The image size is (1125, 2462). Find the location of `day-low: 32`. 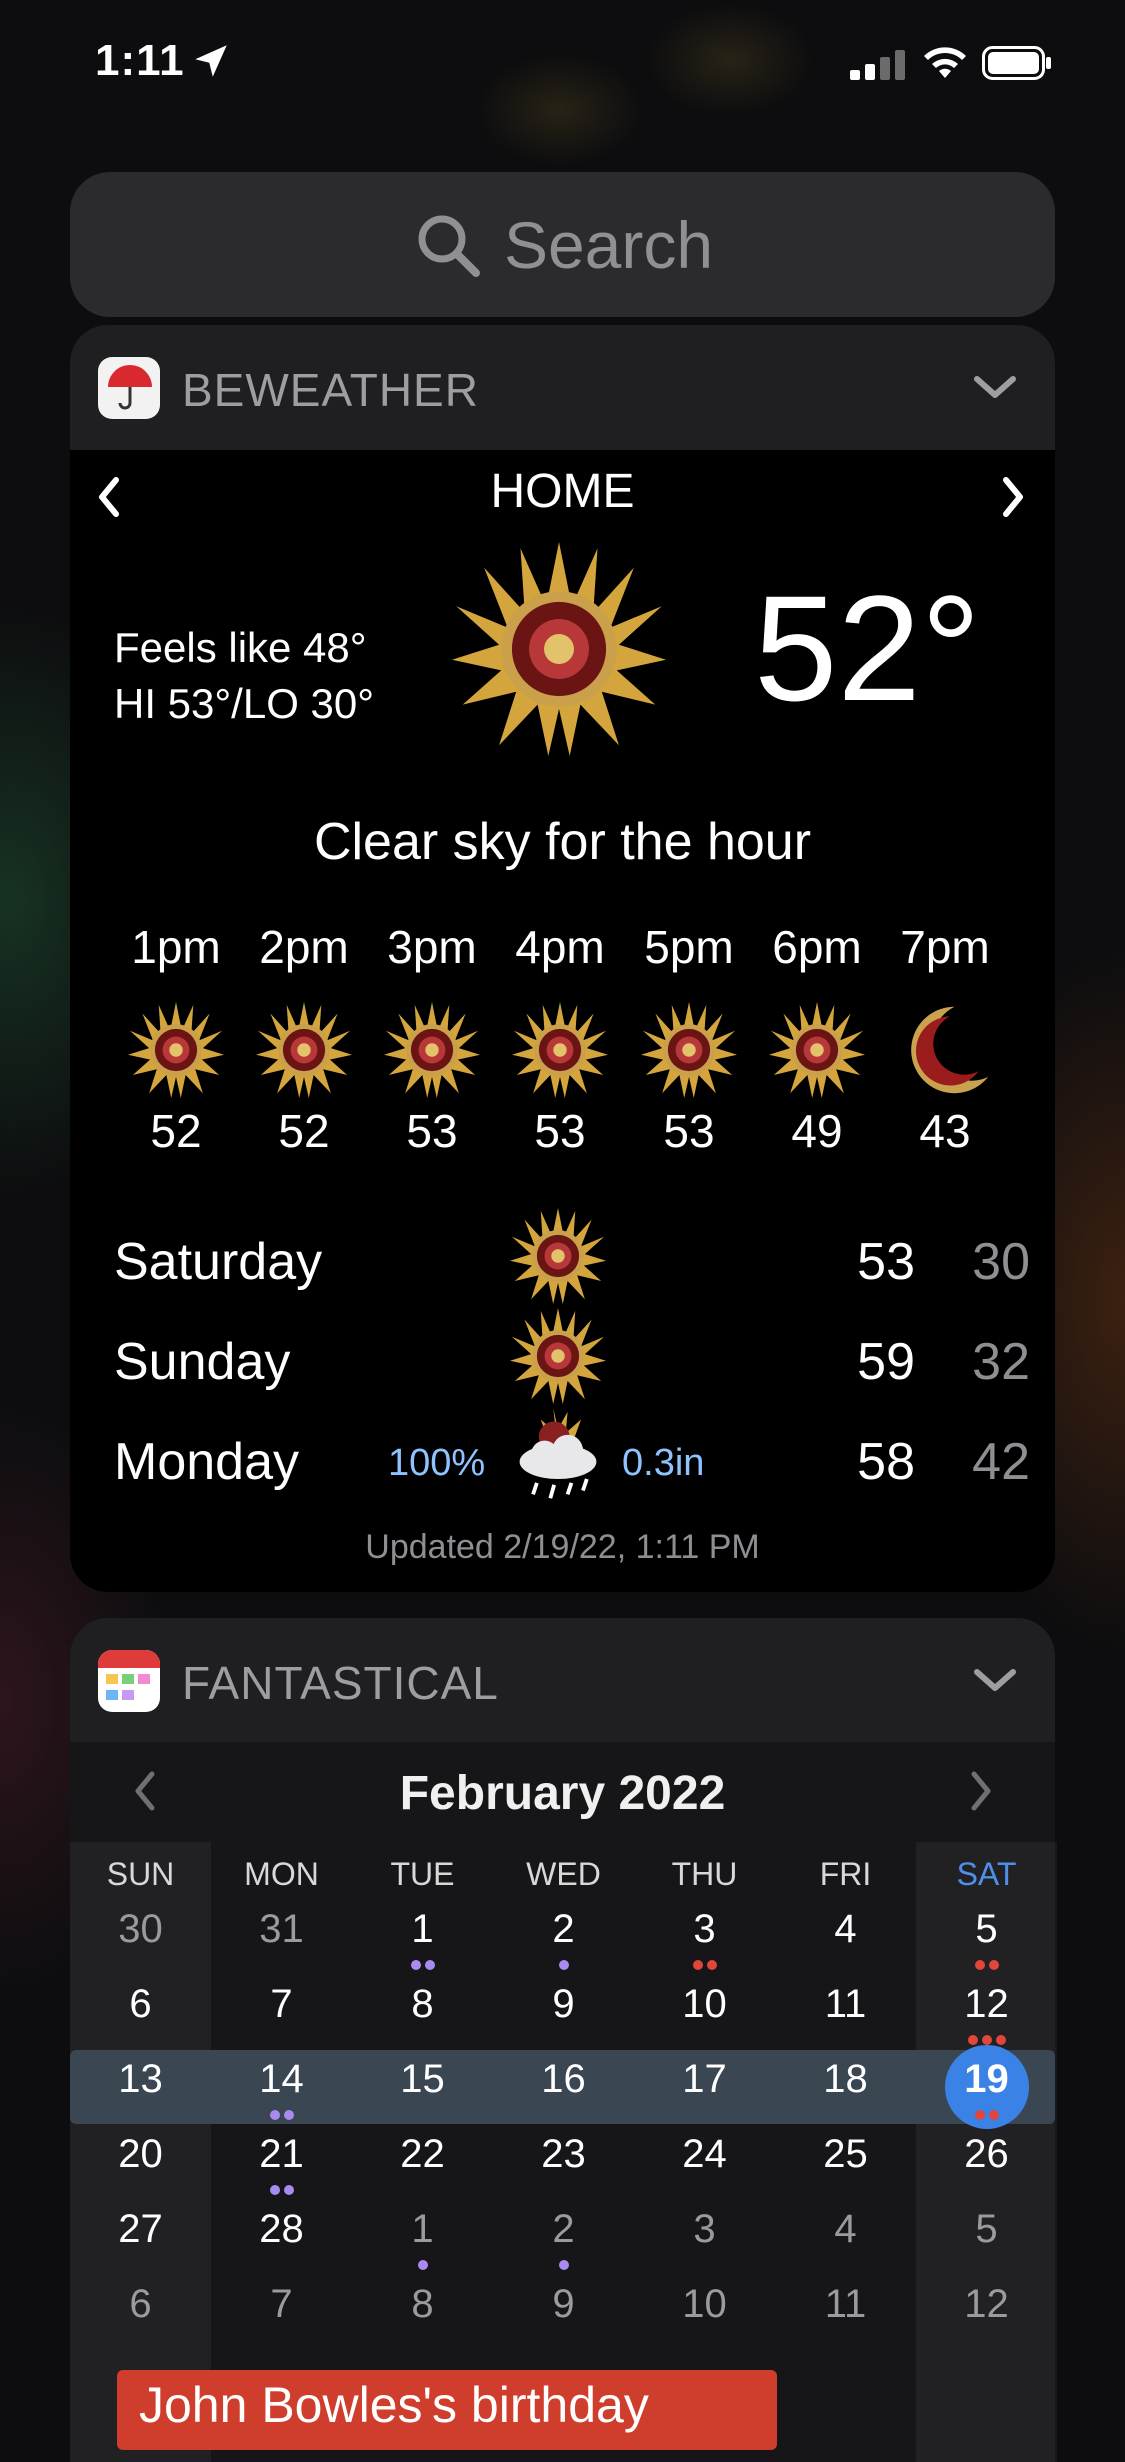

day-low: 32 is located at coordinates (1001, 1362).